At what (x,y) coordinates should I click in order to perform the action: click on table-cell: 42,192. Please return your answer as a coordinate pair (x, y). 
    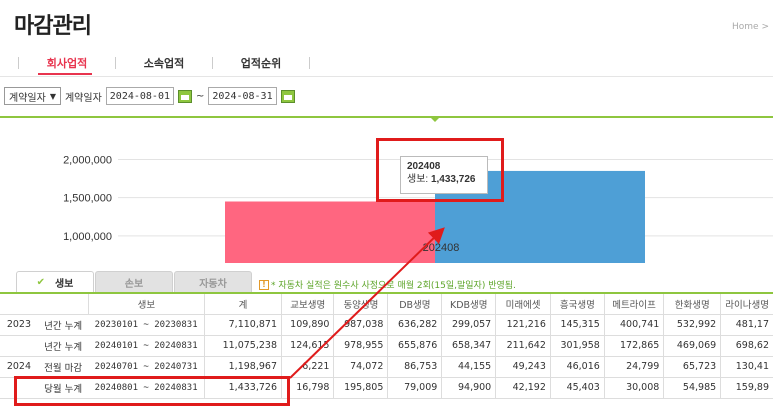
    Looking at the image, I should click on (523, 388).